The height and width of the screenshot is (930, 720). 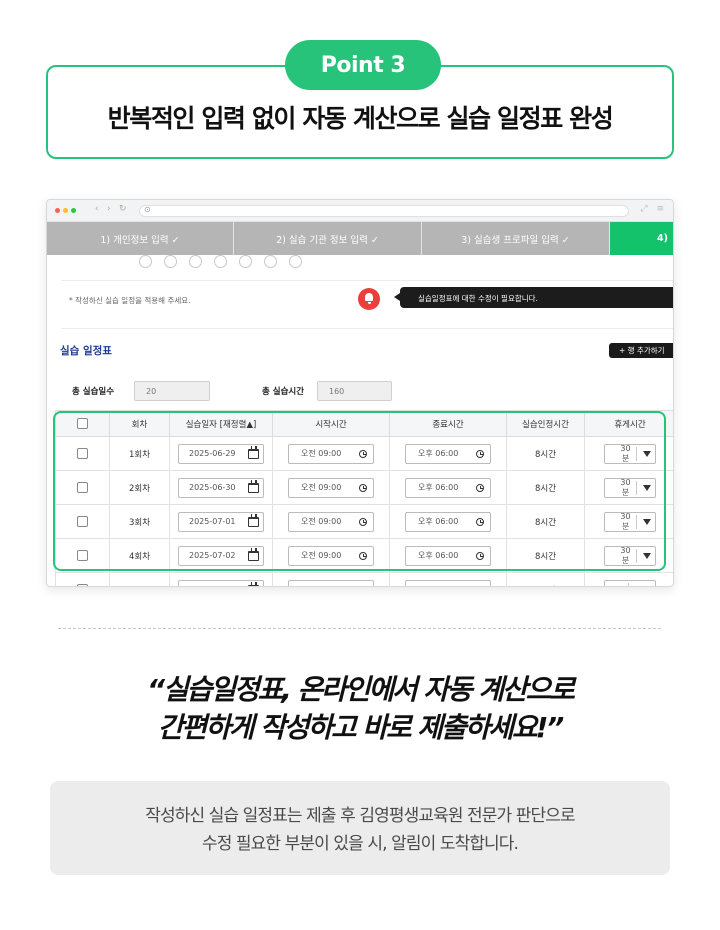 I want to click on table-row: 5회차 8시간, so click(x=364, y=580).